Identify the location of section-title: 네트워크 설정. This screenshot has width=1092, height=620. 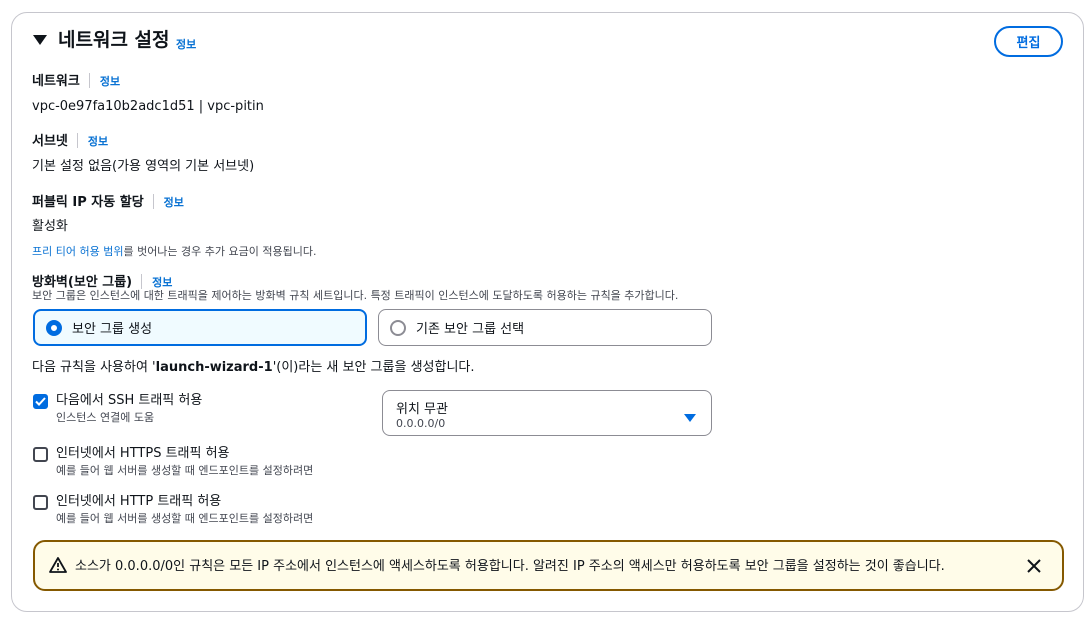
(114, 40).